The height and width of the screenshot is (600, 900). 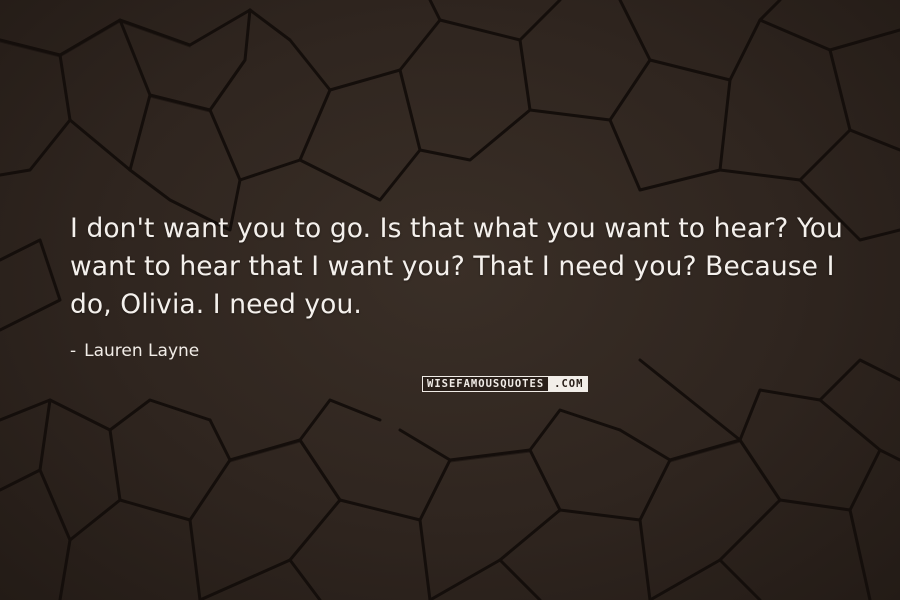 I want to click on watermark-brand: WISEFAMOUSQUOTES, so click(x=486, y=384).